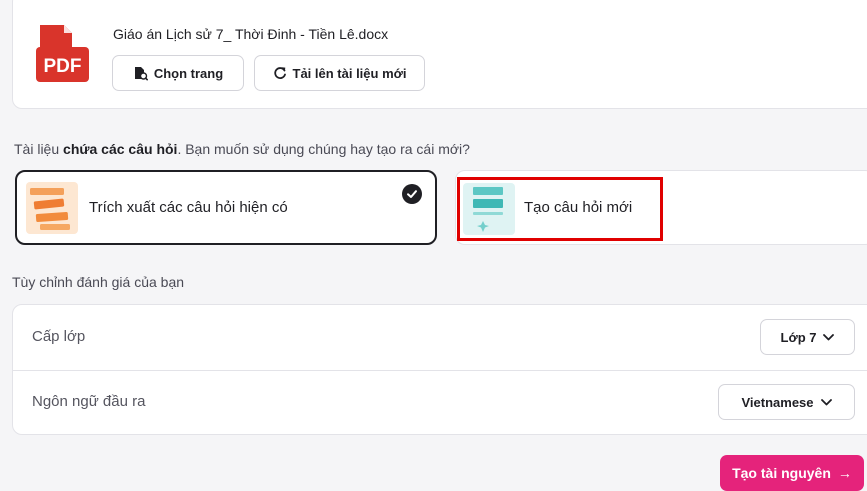  What do you see at coordinates (489, 209) in the screenshot?
I see `create-questions-illustration` at bounding box center [489, 209].